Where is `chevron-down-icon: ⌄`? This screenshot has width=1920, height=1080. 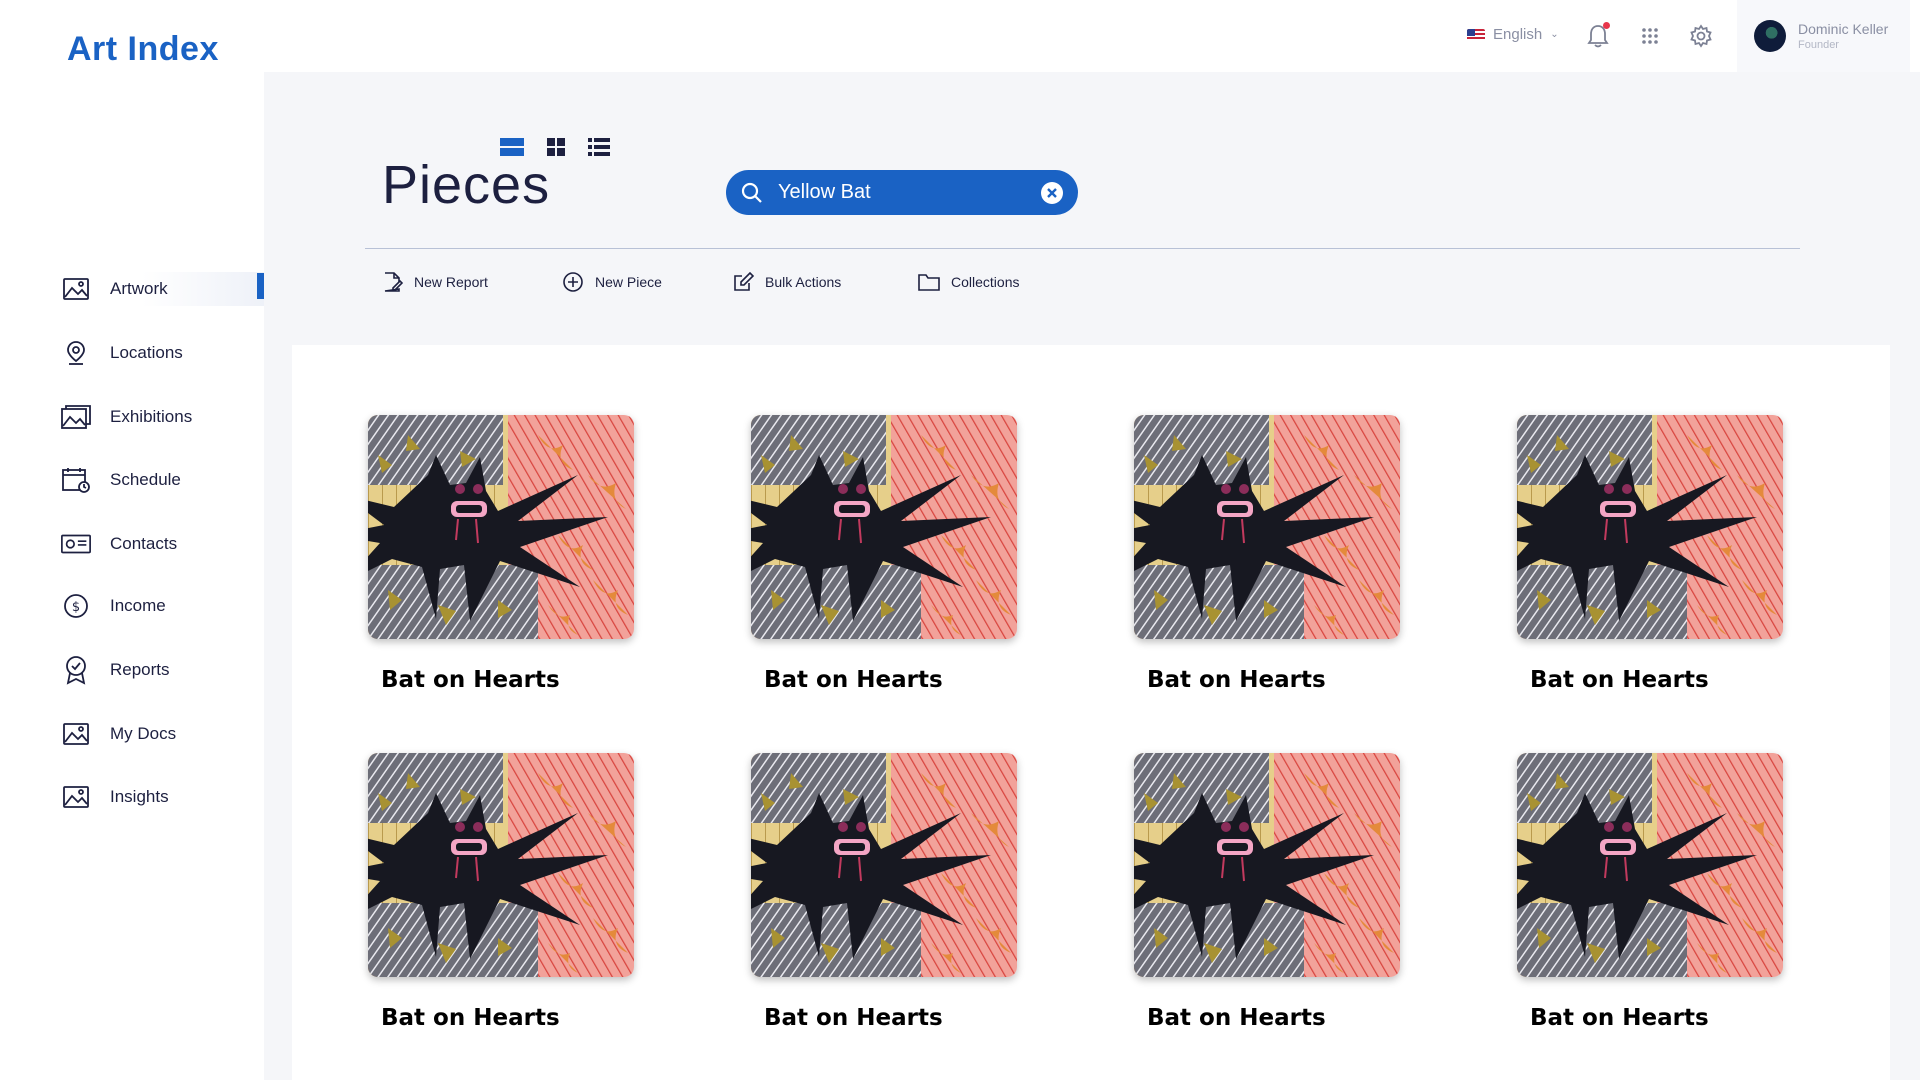
chevron-down-icon: ⌄ is located at coordinates (1554, 34).